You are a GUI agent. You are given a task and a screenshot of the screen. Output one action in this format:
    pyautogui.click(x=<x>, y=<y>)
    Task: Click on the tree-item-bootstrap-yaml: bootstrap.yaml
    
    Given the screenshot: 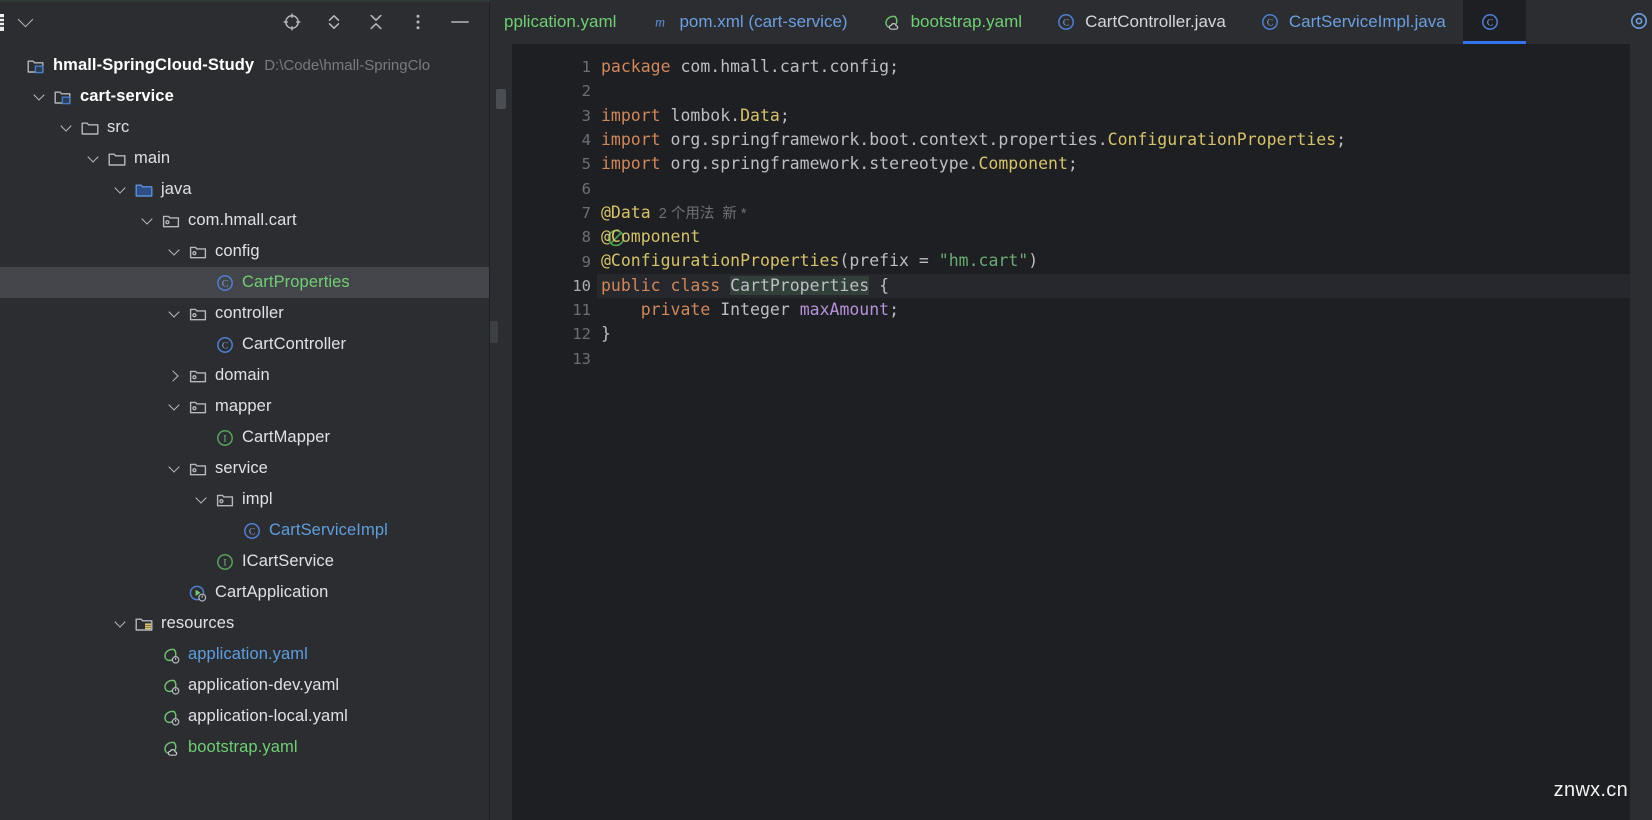 What is the action you would take?
    pyautogui.click(x=244, y=747)
    